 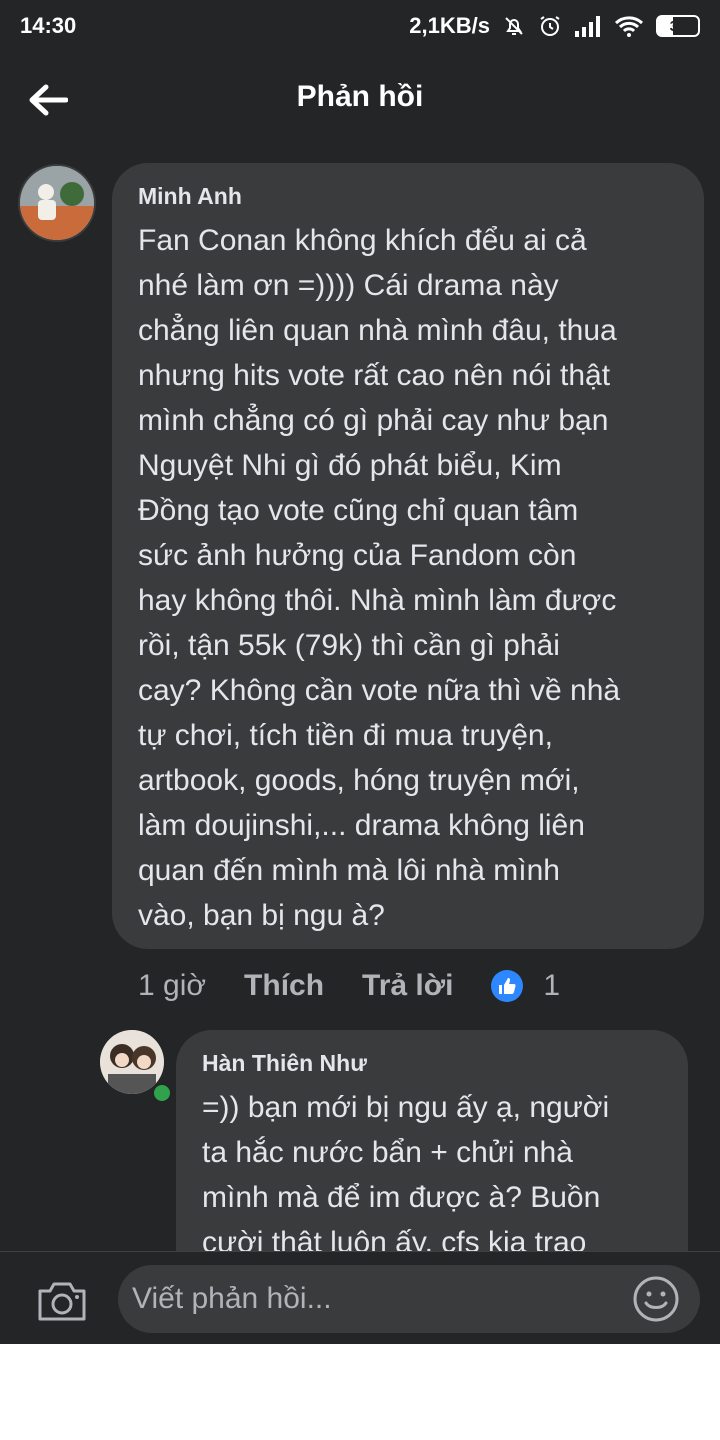 What do you see at coordinates (432, 1063) in the screenshot?
I see `reply-author: Hàn Thiên Như` at bounding box center [432, 1063].